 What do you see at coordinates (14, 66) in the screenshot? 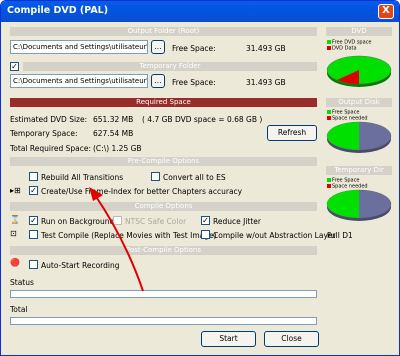
I see `temp-folder-checkbox: ✓` at bounding box center [14, 66].